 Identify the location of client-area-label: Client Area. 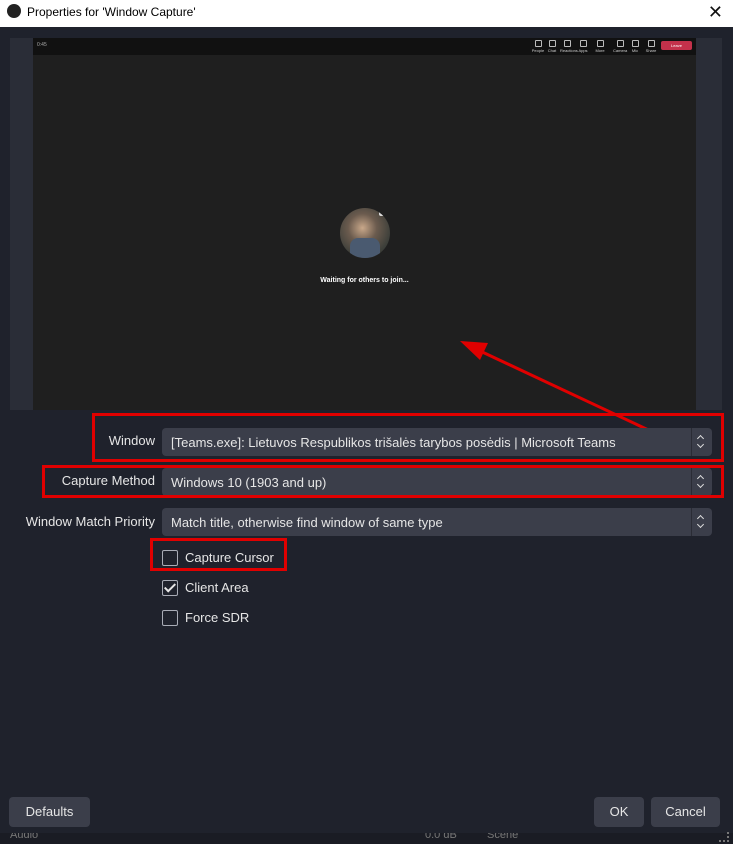
(217, 587).